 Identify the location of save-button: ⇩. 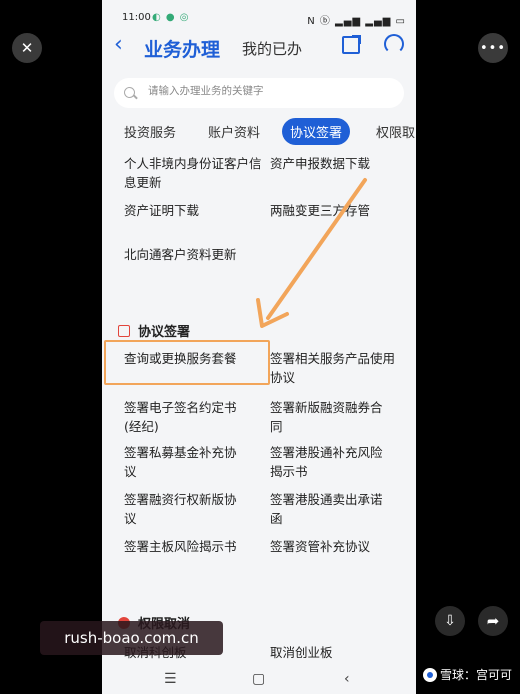
(450, 621).